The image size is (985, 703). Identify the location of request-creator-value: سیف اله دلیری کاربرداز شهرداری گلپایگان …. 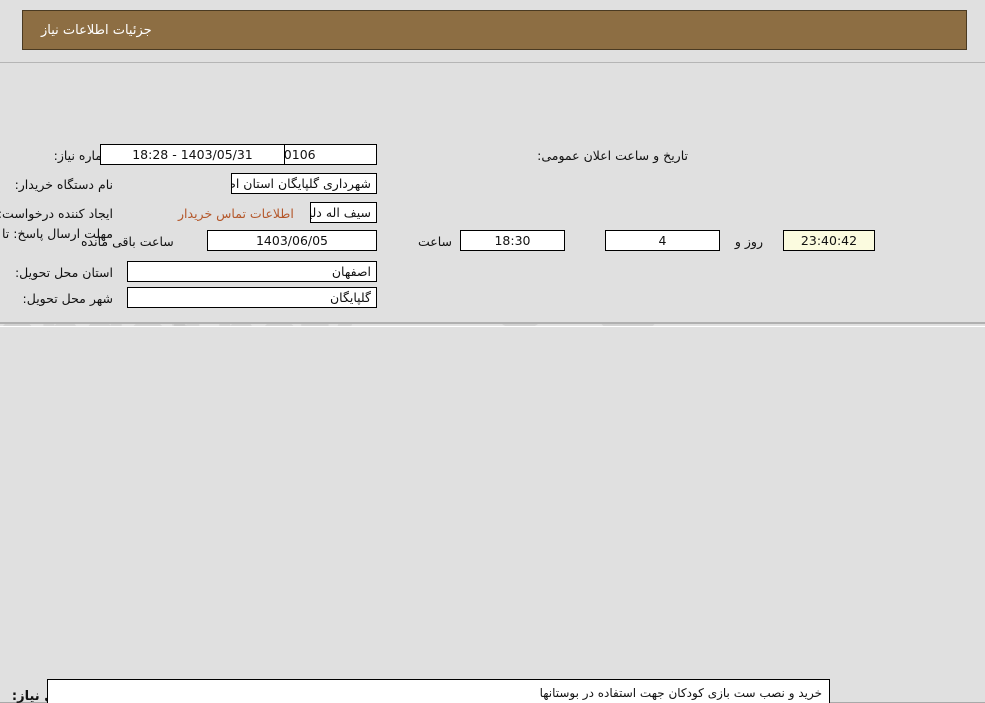
(343, 212).